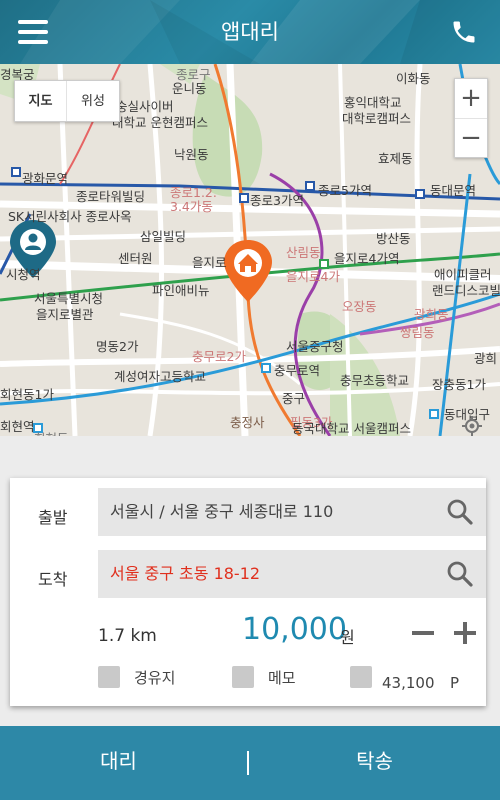 This screenshot has width=500, height=800. Describe the element at coordinates (408, 683) in the screenshot. I see `points-value: 43,100` at that location.